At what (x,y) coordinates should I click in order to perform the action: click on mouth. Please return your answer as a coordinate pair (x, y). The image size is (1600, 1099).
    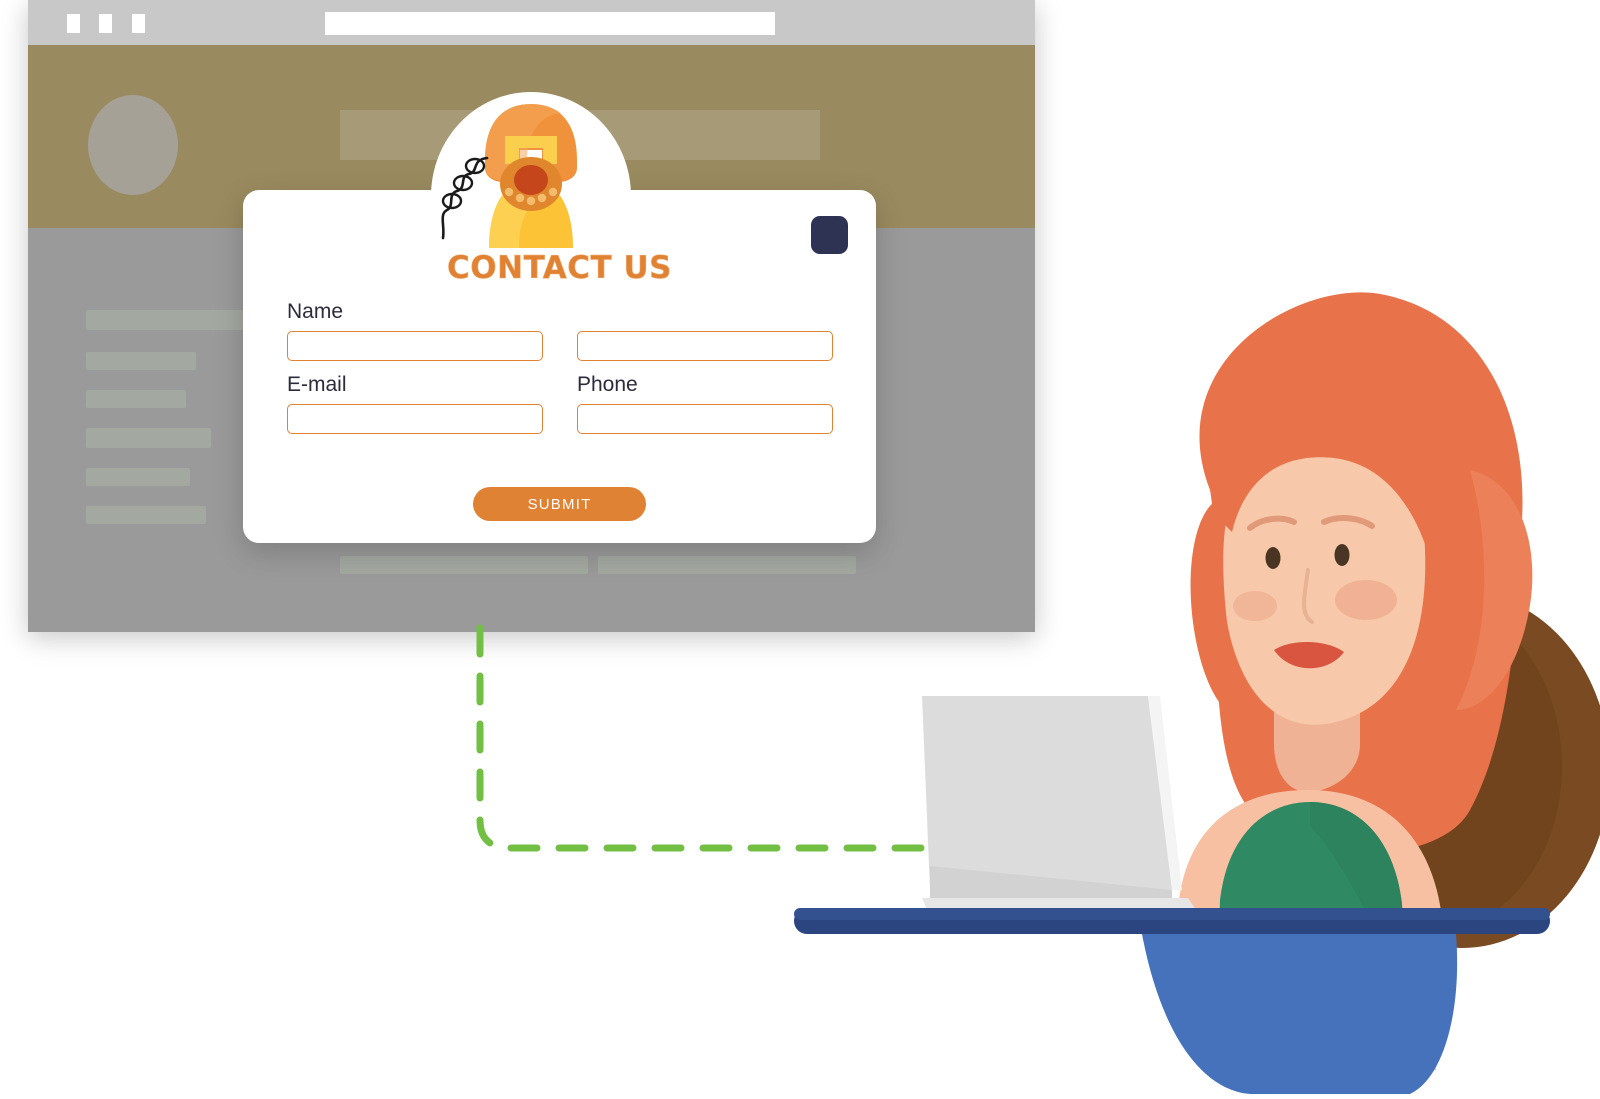
    Looking at the image, I should click on (1309, 655).